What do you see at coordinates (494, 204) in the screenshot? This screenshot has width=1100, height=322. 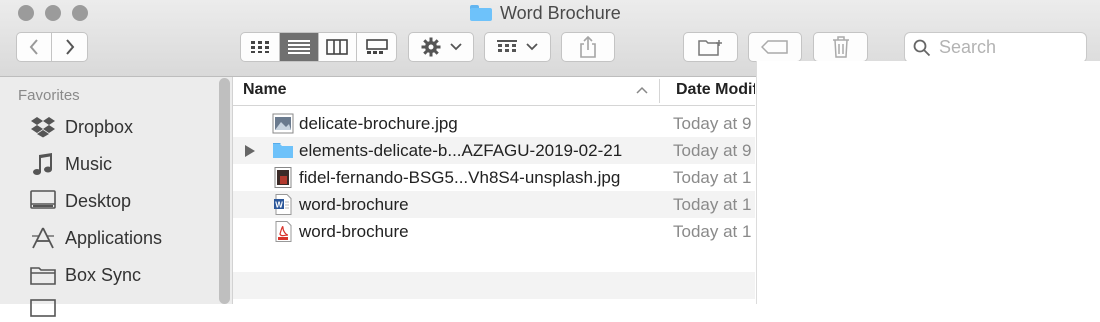 I see `file-row: W word-brochure Today at 1` at bounding box center [494, 204].